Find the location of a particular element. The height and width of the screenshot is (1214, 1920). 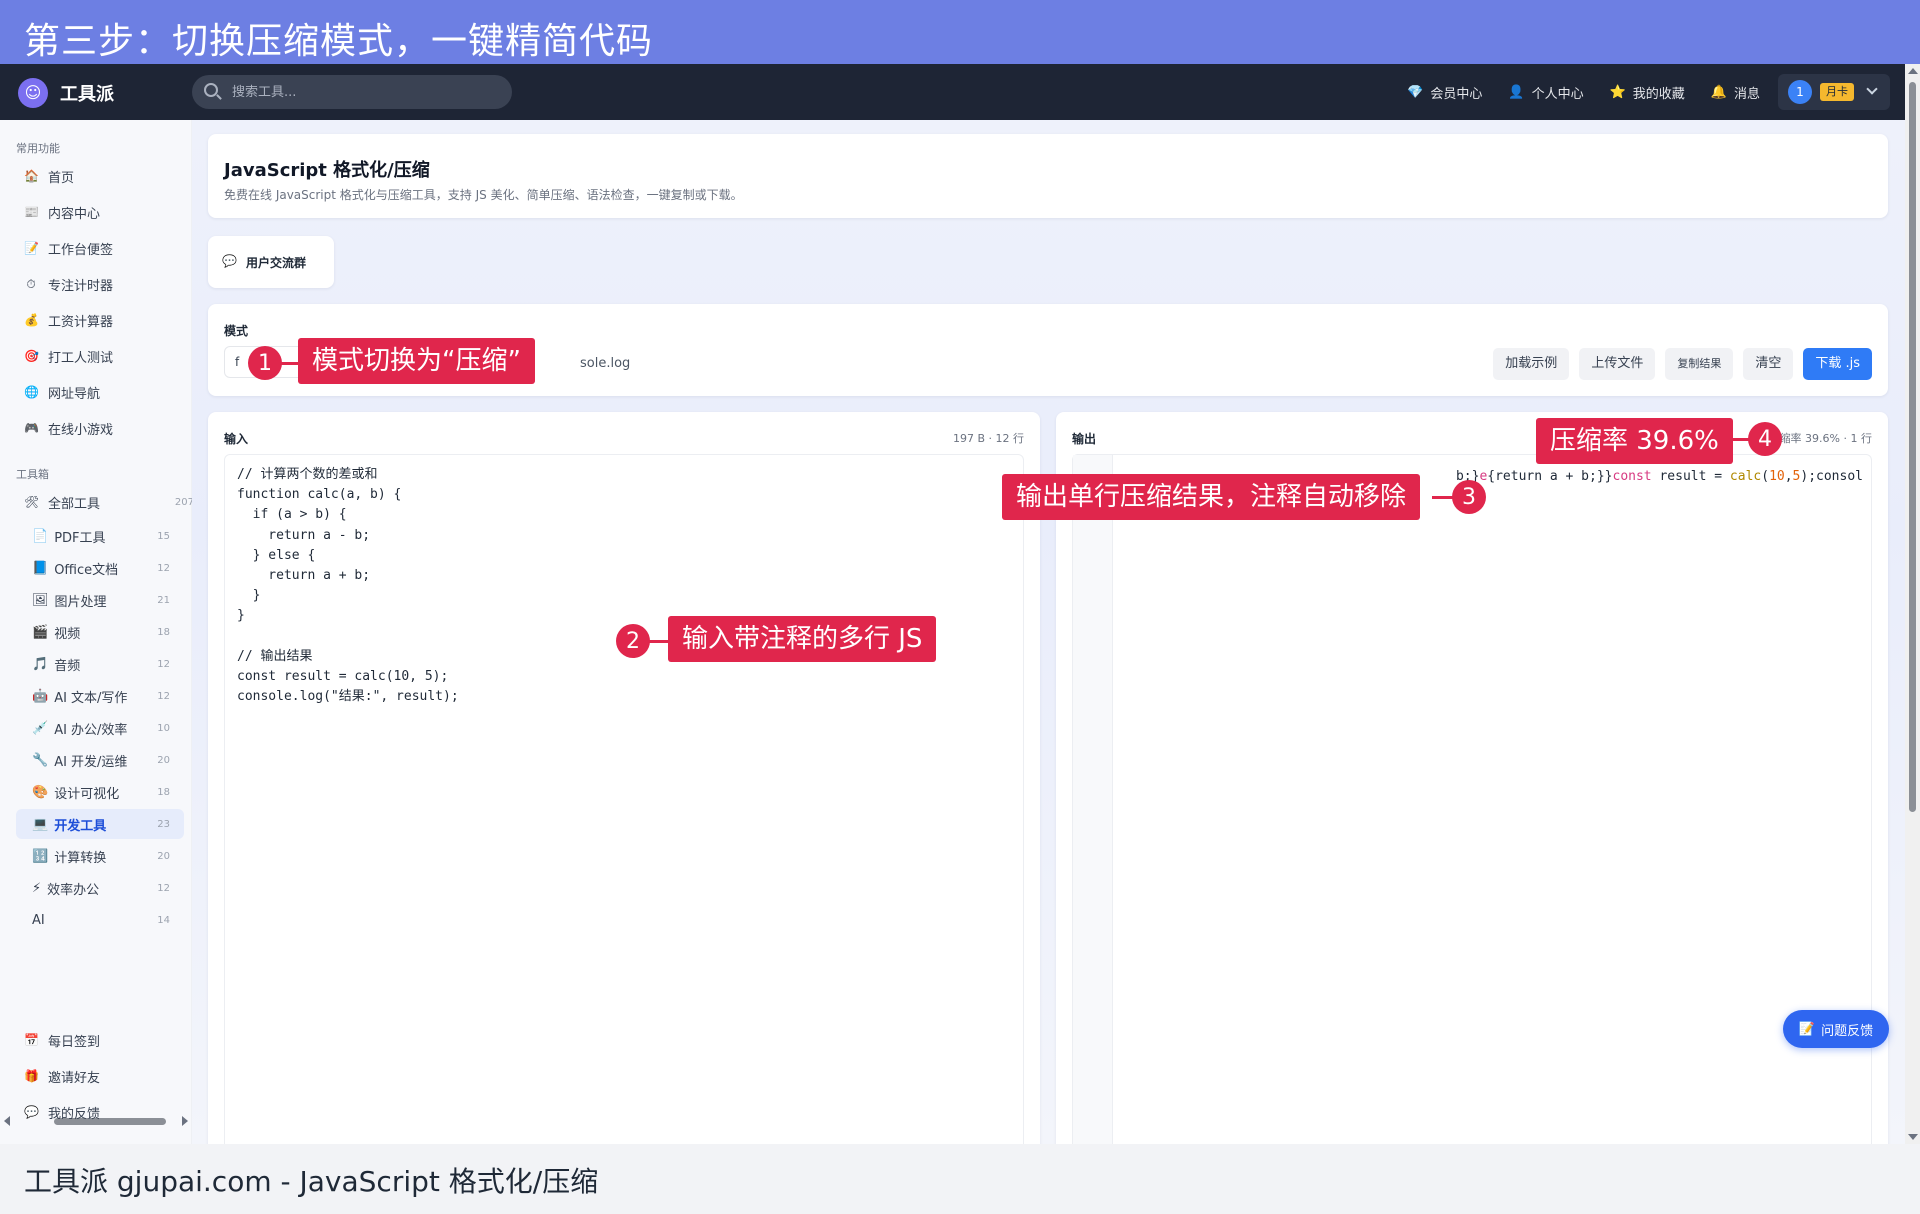

sidebar-tool-audio: 🎵 音频 12 is located at coordinates (101, 664).